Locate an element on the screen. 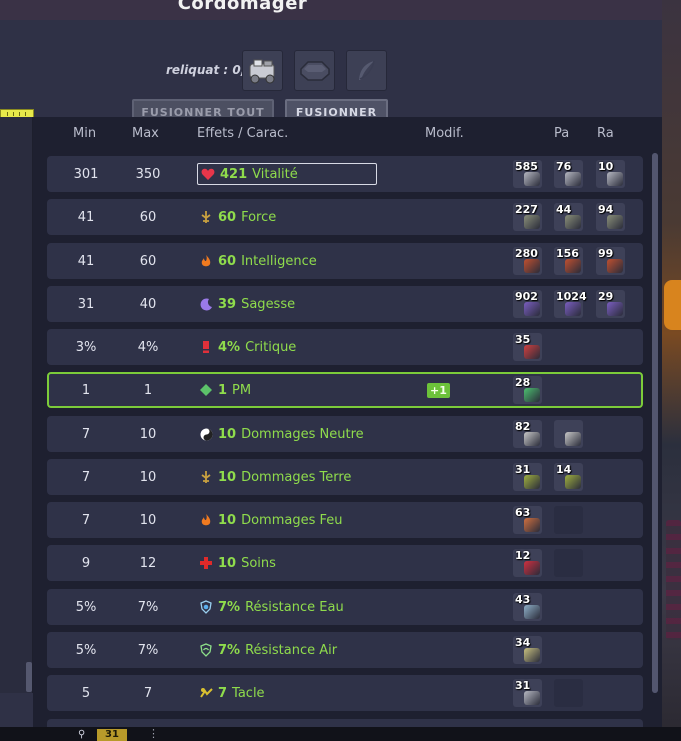  row-max-value: 350 is located at coordinates (148, 174).